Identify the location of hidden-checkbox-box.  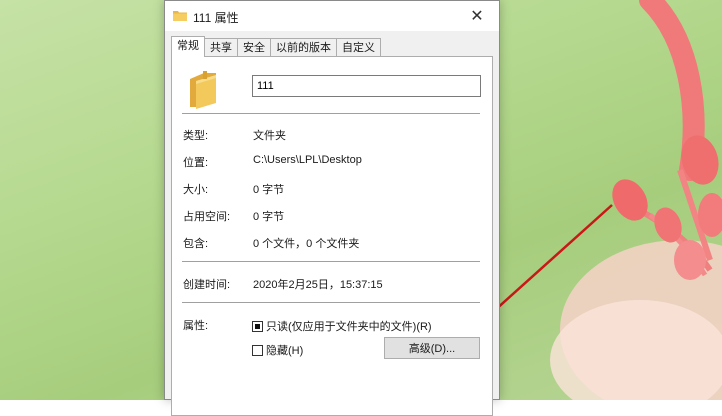
(257, 350).